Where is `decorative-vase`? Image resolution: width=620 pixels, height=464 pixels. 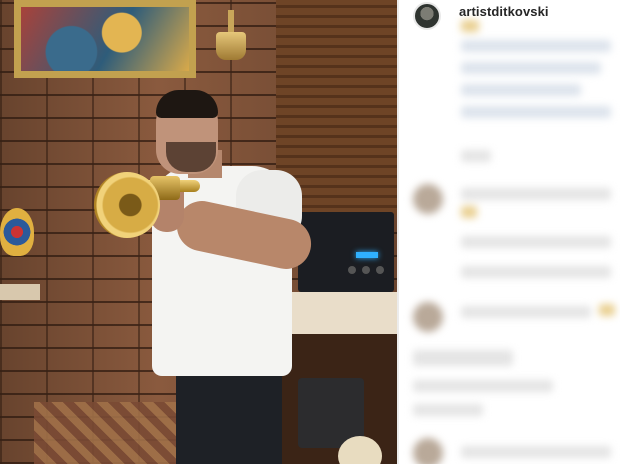 decorative-vase is located at coordinates (17, 232).